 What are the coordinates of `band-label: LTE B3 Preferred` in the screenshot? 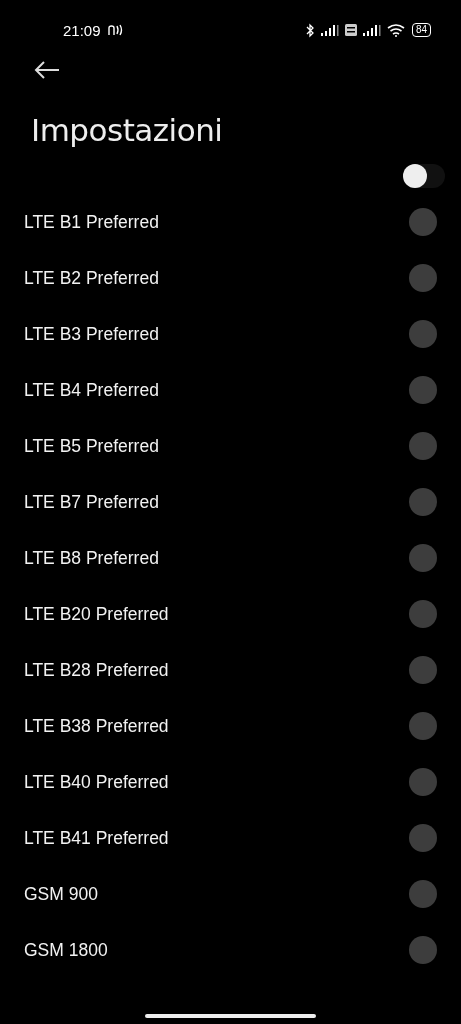 It's located at (91, 334).